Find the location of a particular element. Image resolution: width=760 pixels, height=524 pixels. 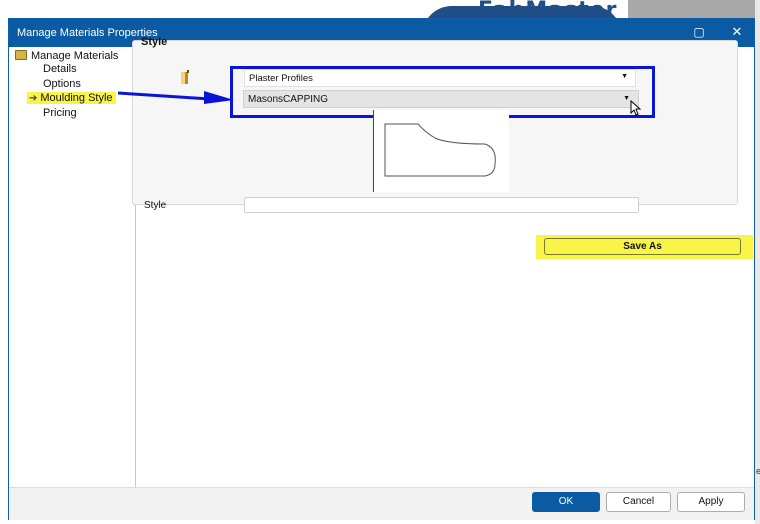

style-name-input is located at coordinates (441, 205).